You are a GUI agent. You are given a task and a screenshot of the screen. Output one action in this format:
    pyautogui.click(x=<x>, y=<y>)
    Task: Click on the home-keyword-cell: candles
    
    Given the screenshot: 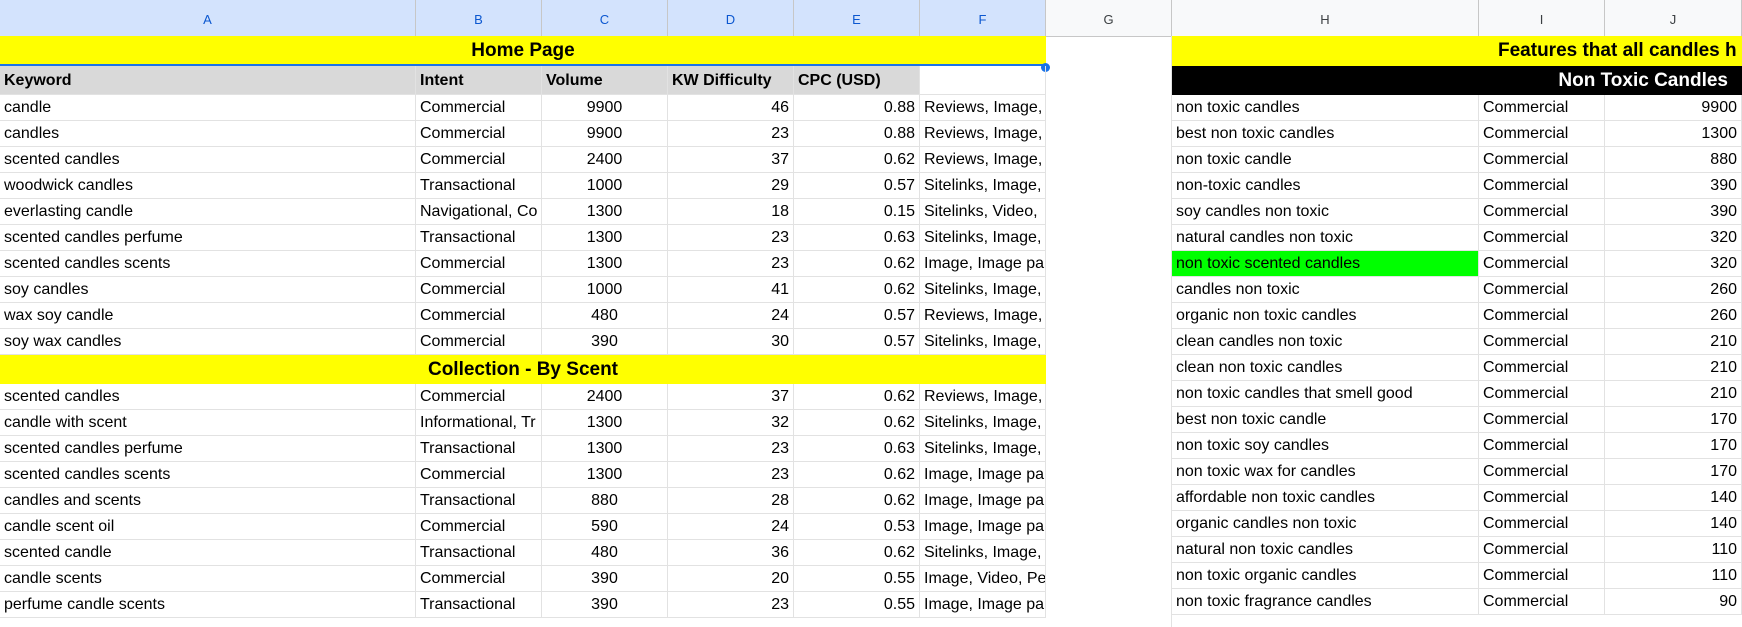 What is the action you would take?
    pyautogui.click(x=208, y=134)
    